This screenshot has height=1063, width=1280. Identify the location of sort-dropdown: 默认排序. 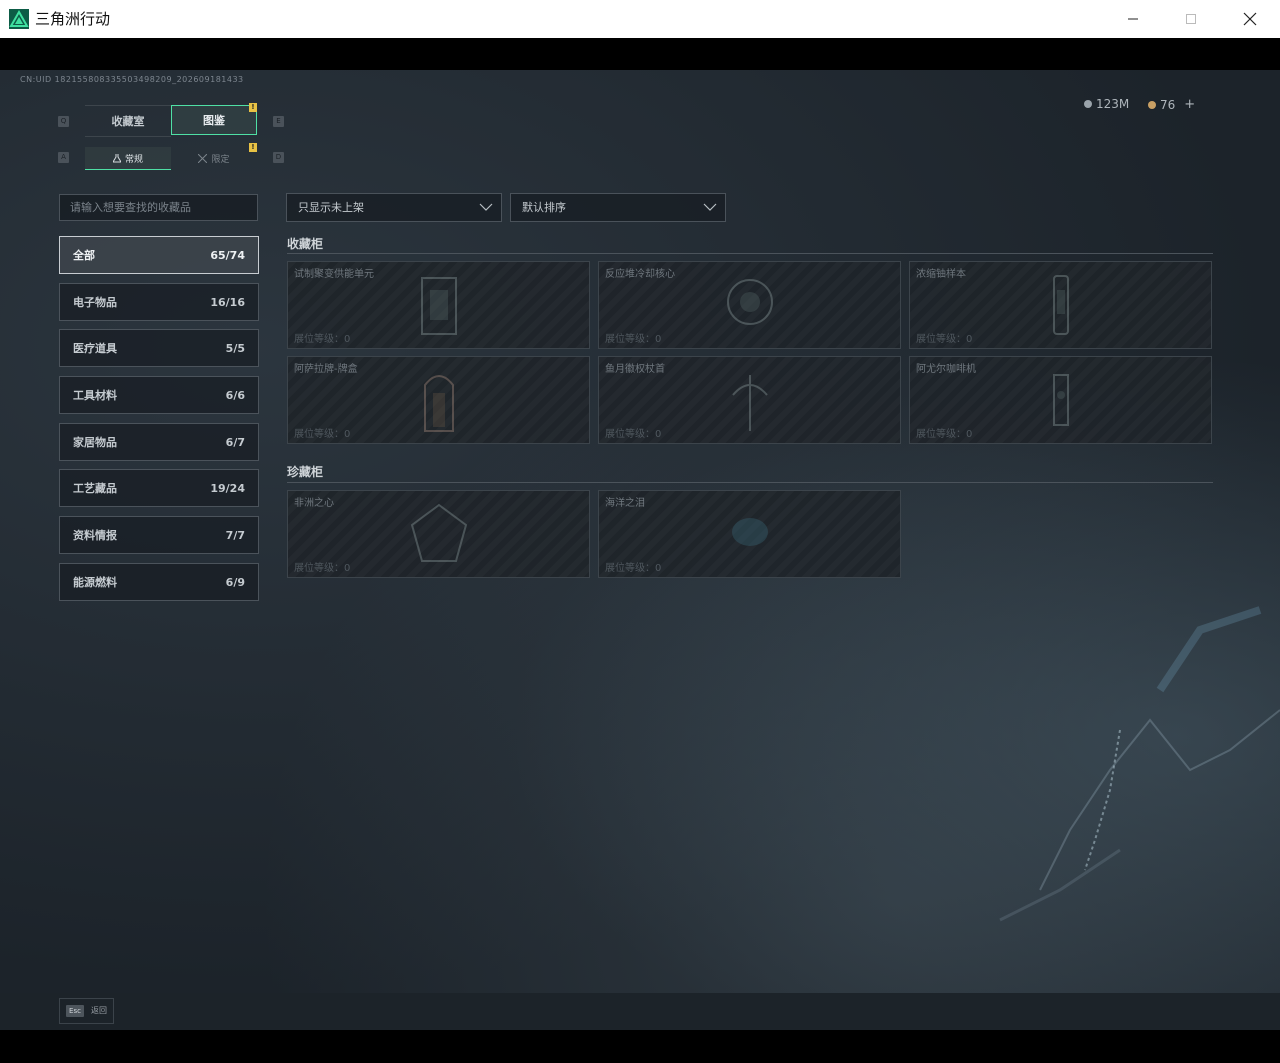
(618, 207).